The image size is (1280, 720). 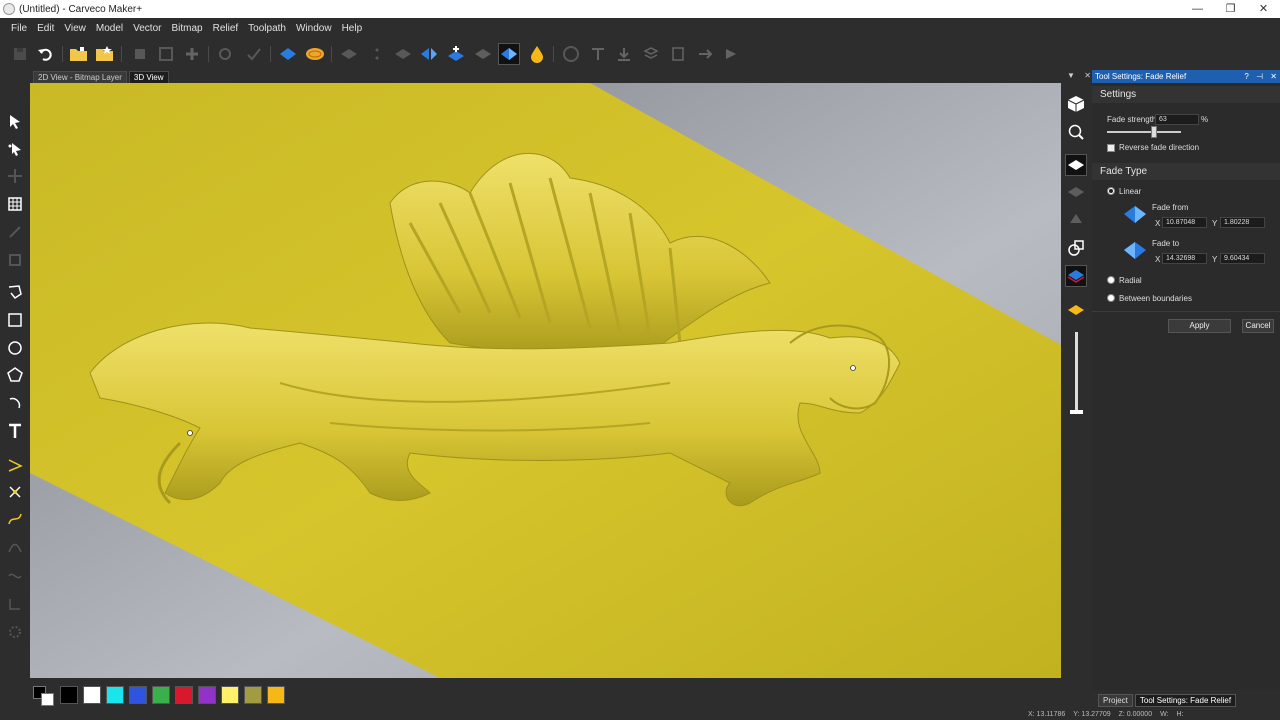 I want to click on download-icon, so click(x=624, y=54).